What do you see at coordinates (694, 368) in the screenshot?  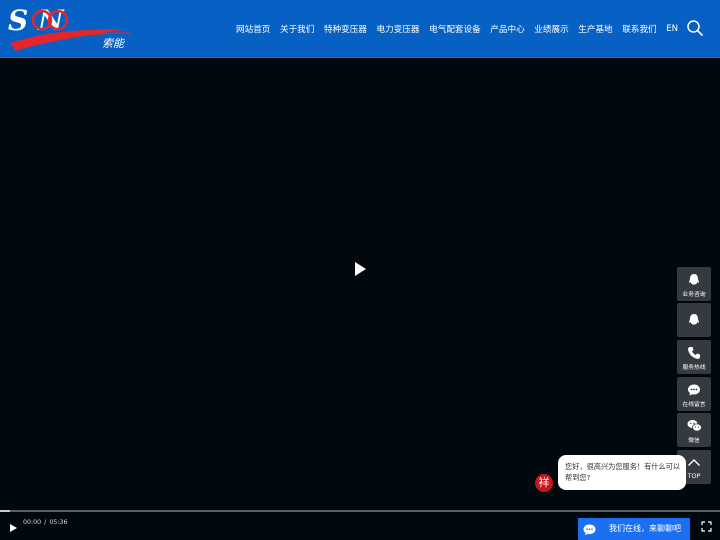 I see `sidebar-label: 服务热线` at bounding box center [694, 368].